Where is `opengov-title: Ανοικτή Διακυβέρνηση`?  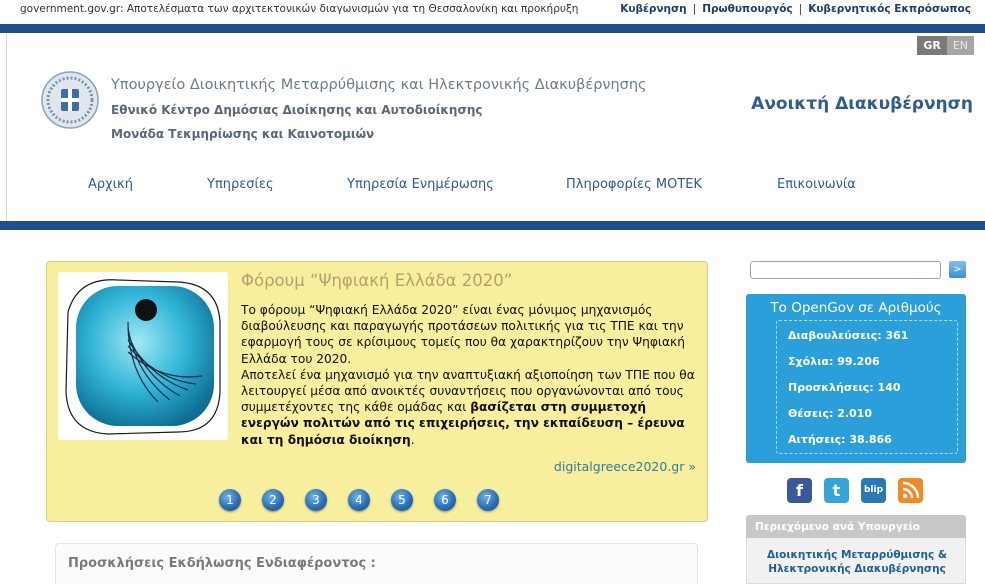 opengov-title: Ανοικτή Διακυβέρνηση is located at coordinates (862, 104).